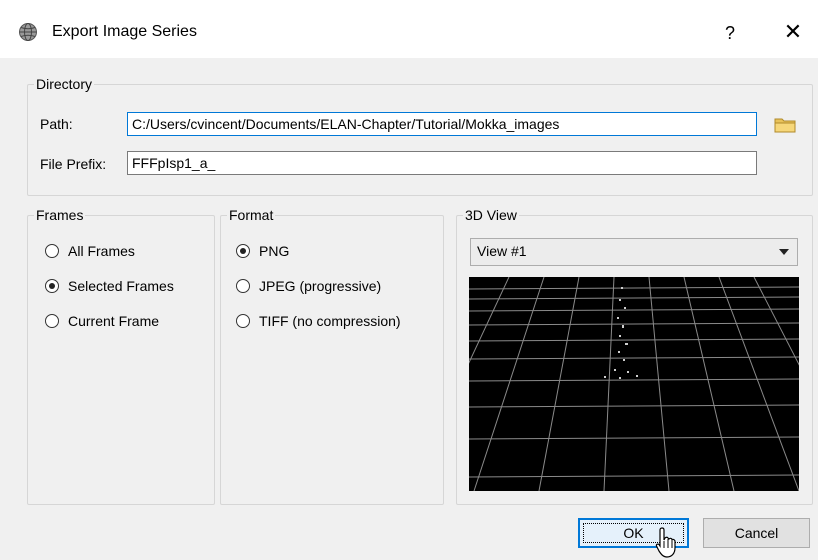 The width and height of the screenshot is (818, 560). What do you see at coordinates (64, 84) in the screenshot?
I see `directory-group-label: Directory` at bounding box center [64, 84].